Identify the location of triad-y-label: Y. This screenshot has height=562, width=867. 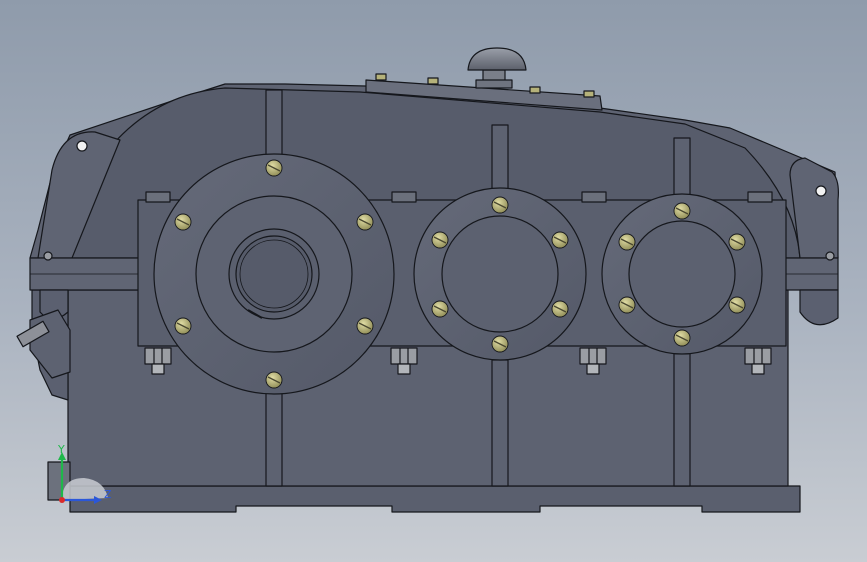
(61, 449).